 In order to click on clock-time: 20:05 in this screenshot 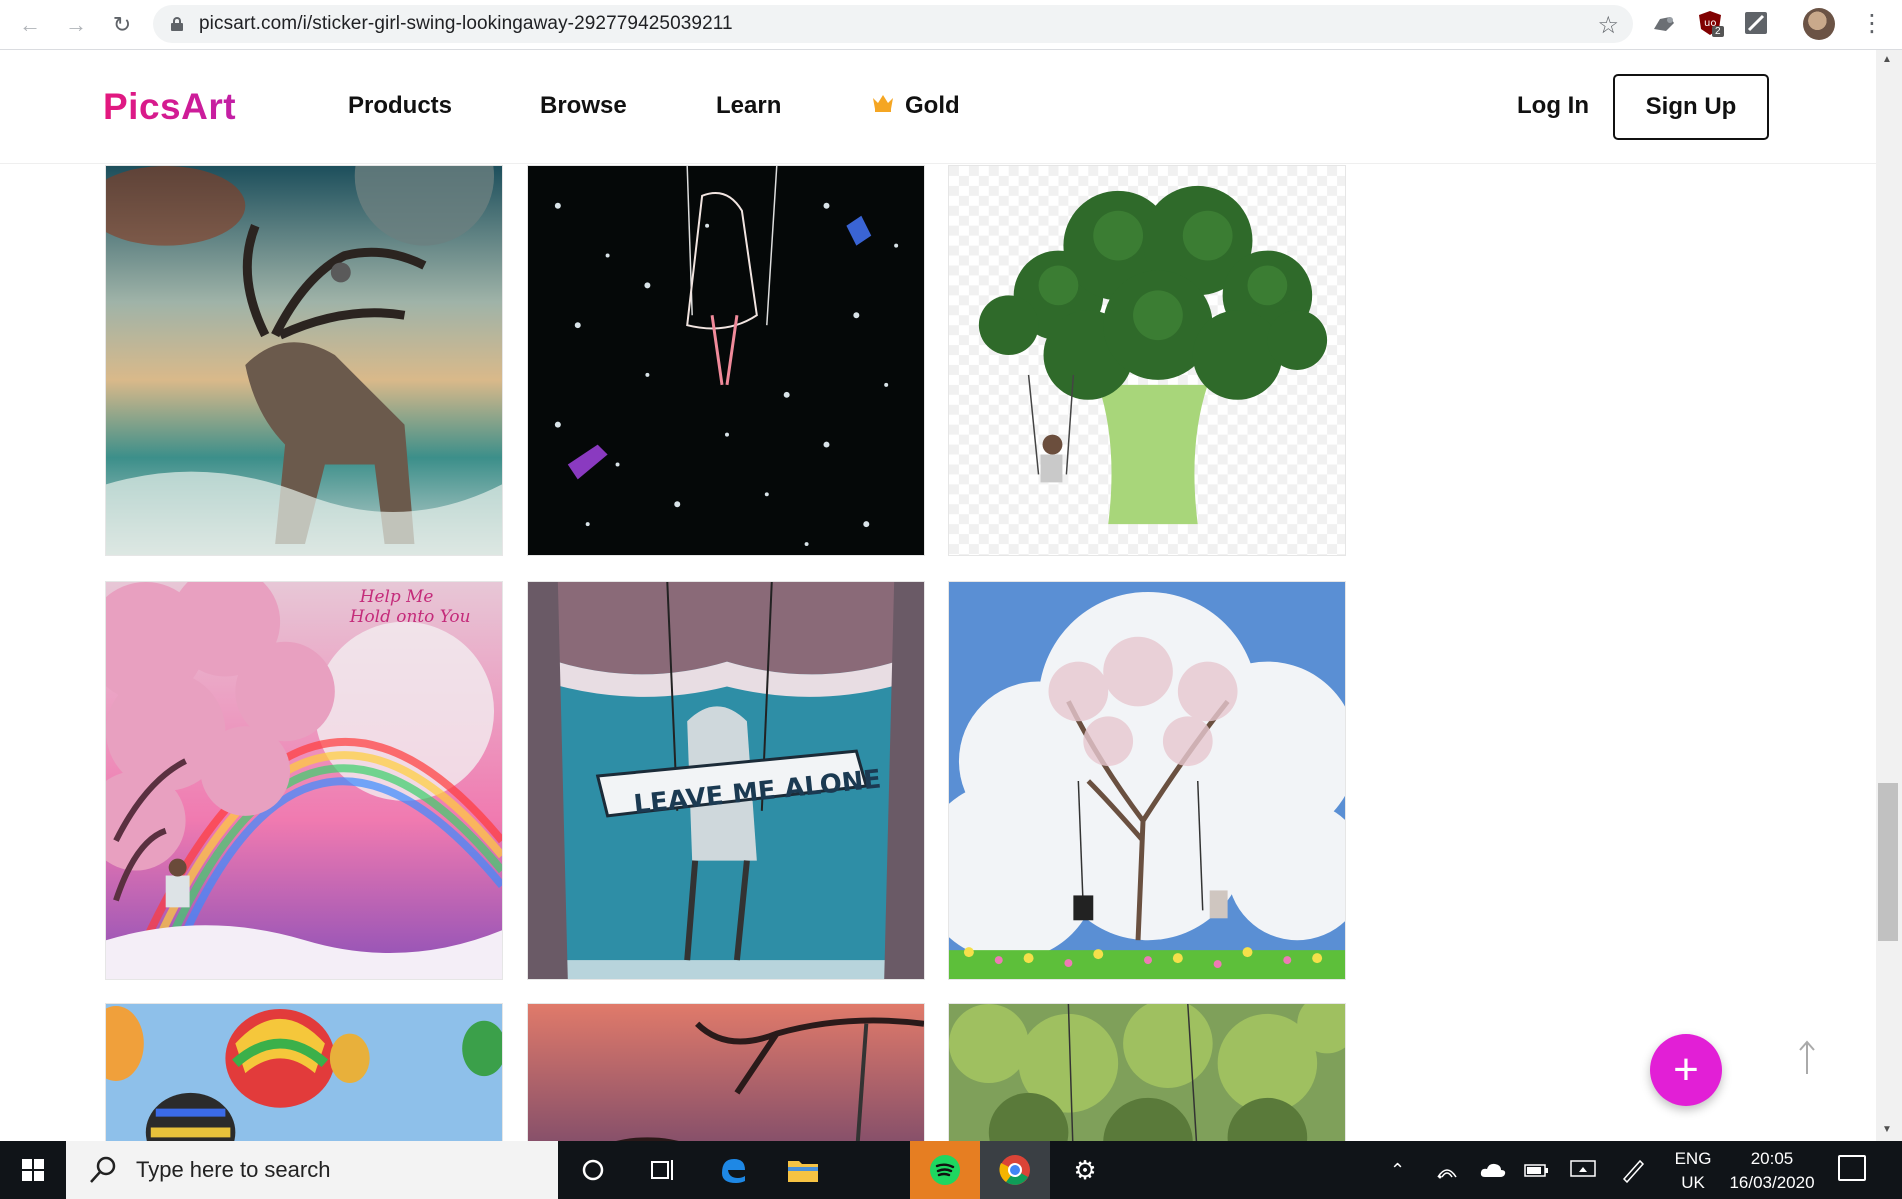, I will do `click(1772, 1158)`.